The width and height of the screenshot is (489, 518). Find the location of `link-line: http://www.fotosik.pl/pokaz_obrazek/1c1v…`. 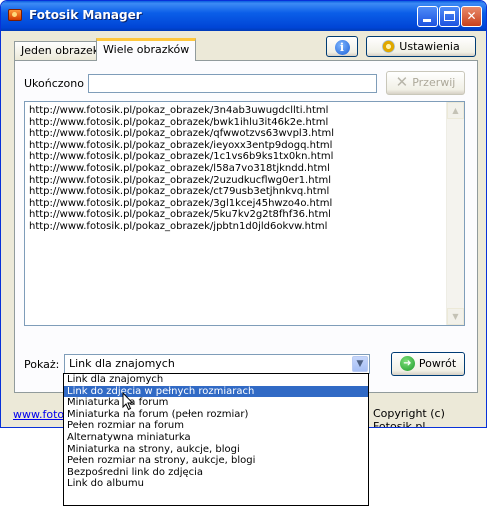

link-line: http://www.fotosik.pl/pokaz_obrazek/1c1v… is located at coordinates (181, 157).